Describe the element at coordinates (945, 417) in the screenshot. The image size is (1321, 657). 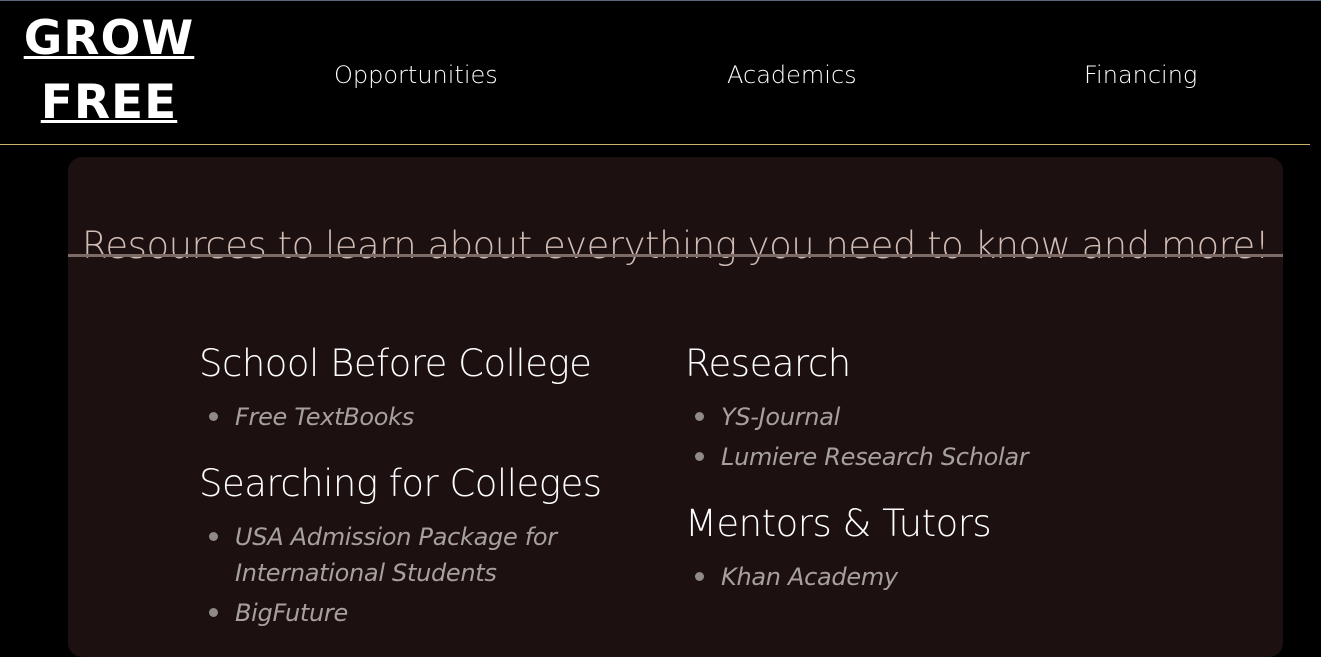
I see `list-item: YS-Journal` at that location.